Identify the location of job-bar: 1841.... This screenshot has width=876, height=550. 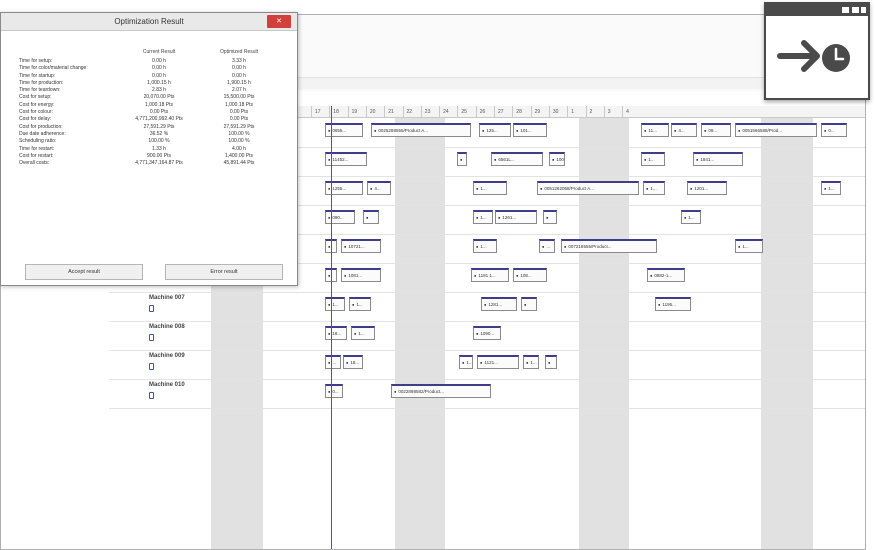
(718, 159).